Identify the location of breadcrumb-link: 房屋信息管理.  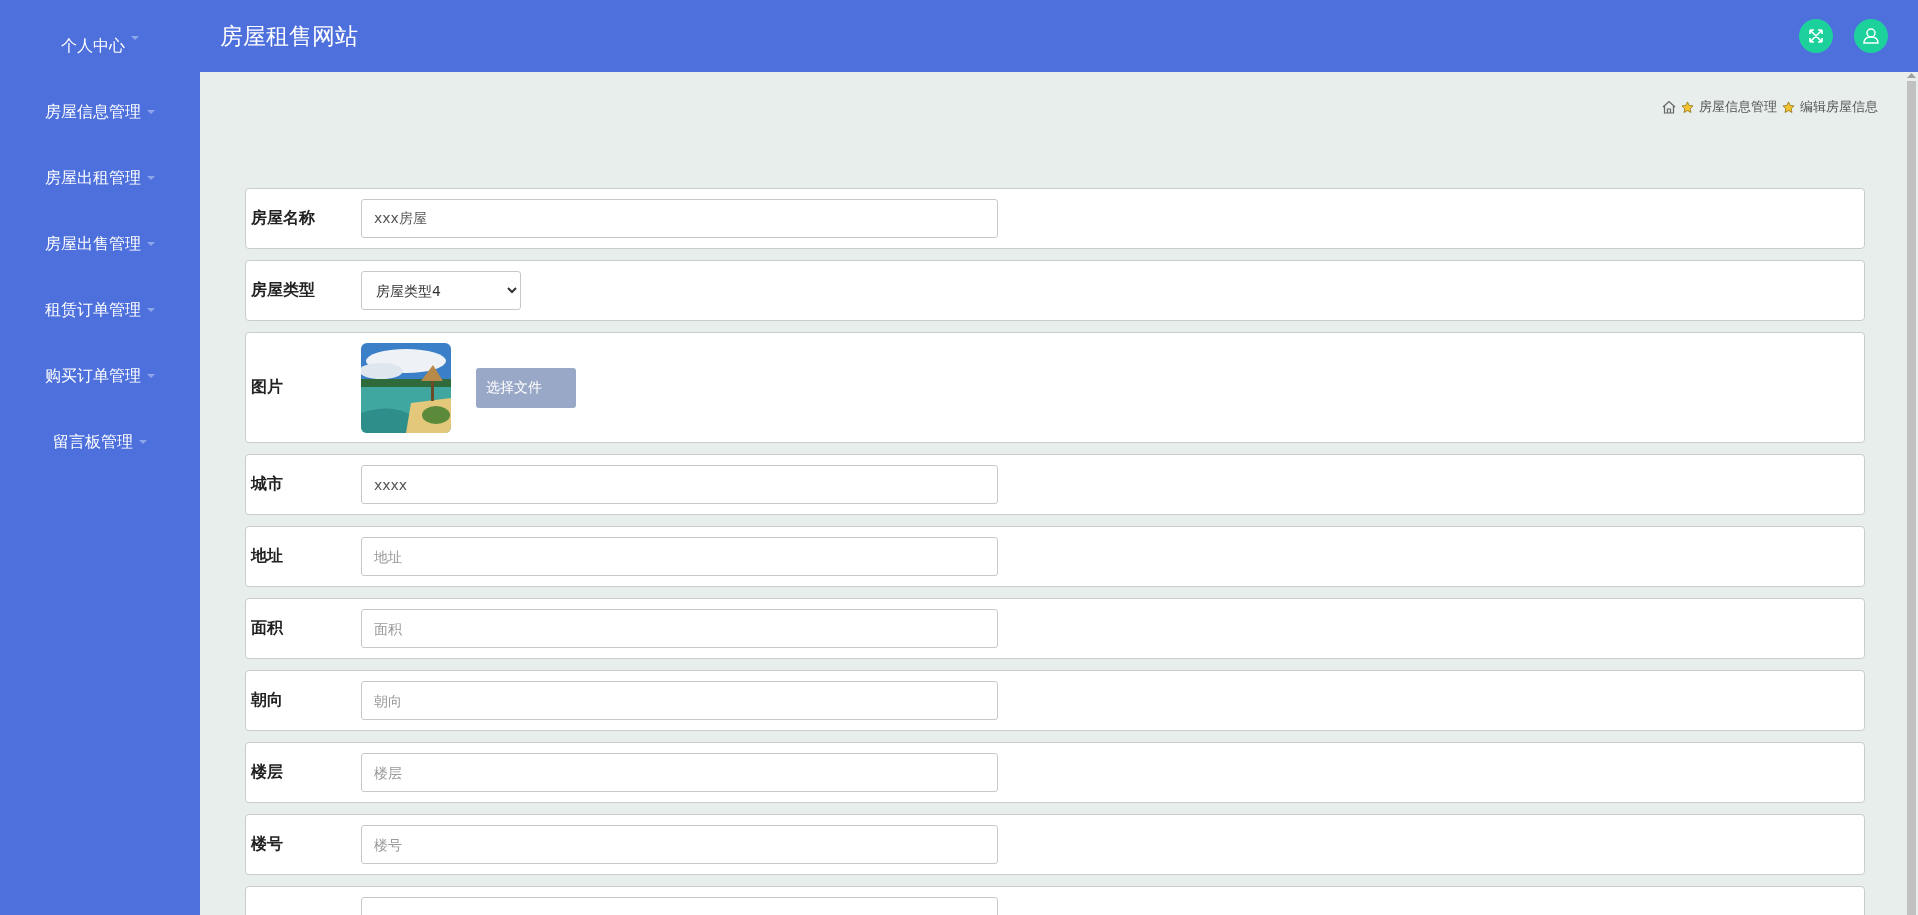
(1738, 107).